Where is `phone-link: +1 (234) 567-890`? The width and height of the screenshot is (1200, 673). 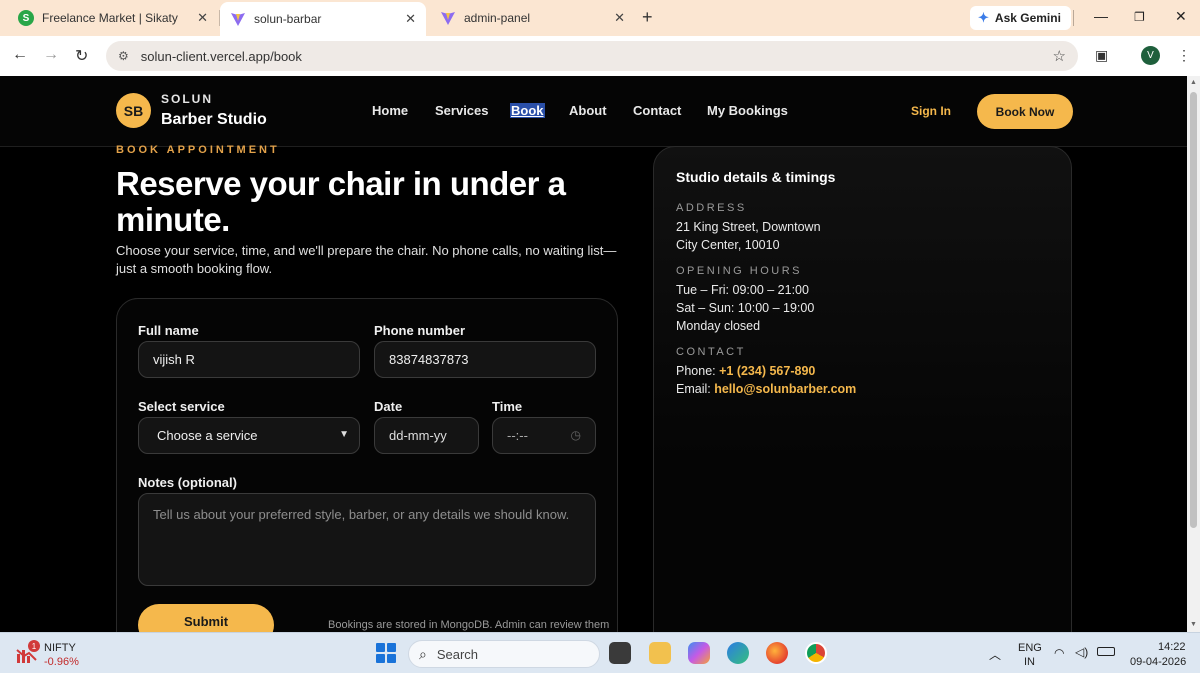 phone-link: +1 (234) 567-890 is located at coordinates (767, 371).